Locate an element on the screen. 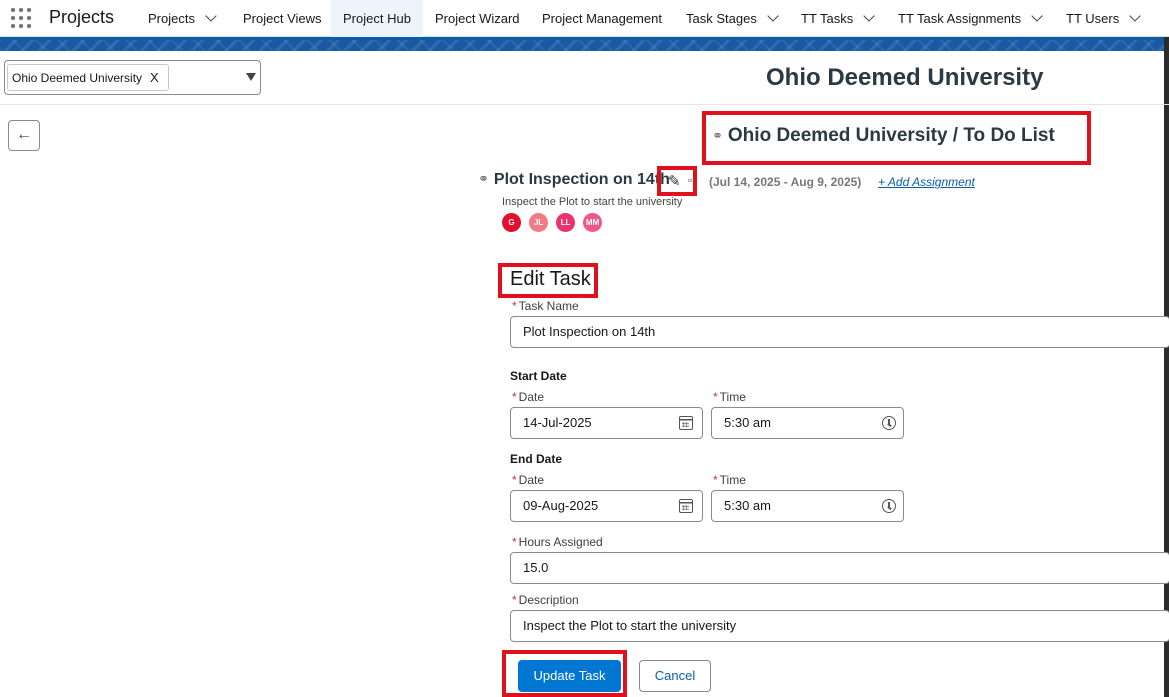 The image size is (1169, 697). start-time-value: 5:30 am is located at coordinates (747, 422).